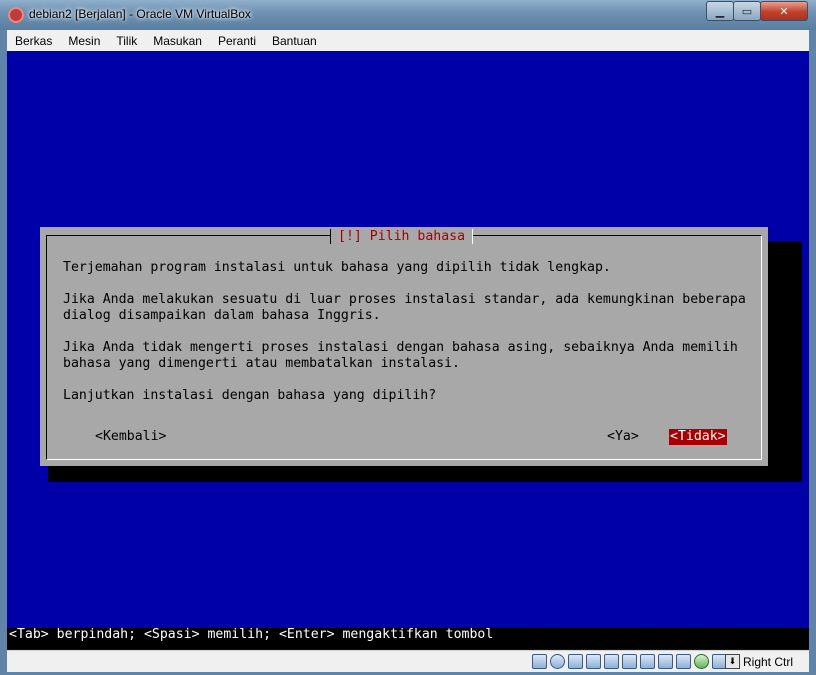 The image size is (816, 675). Describe the element at coordinates (768, 661) in the screenshot. I see `host-key-label: Right Ctrl` at that location.